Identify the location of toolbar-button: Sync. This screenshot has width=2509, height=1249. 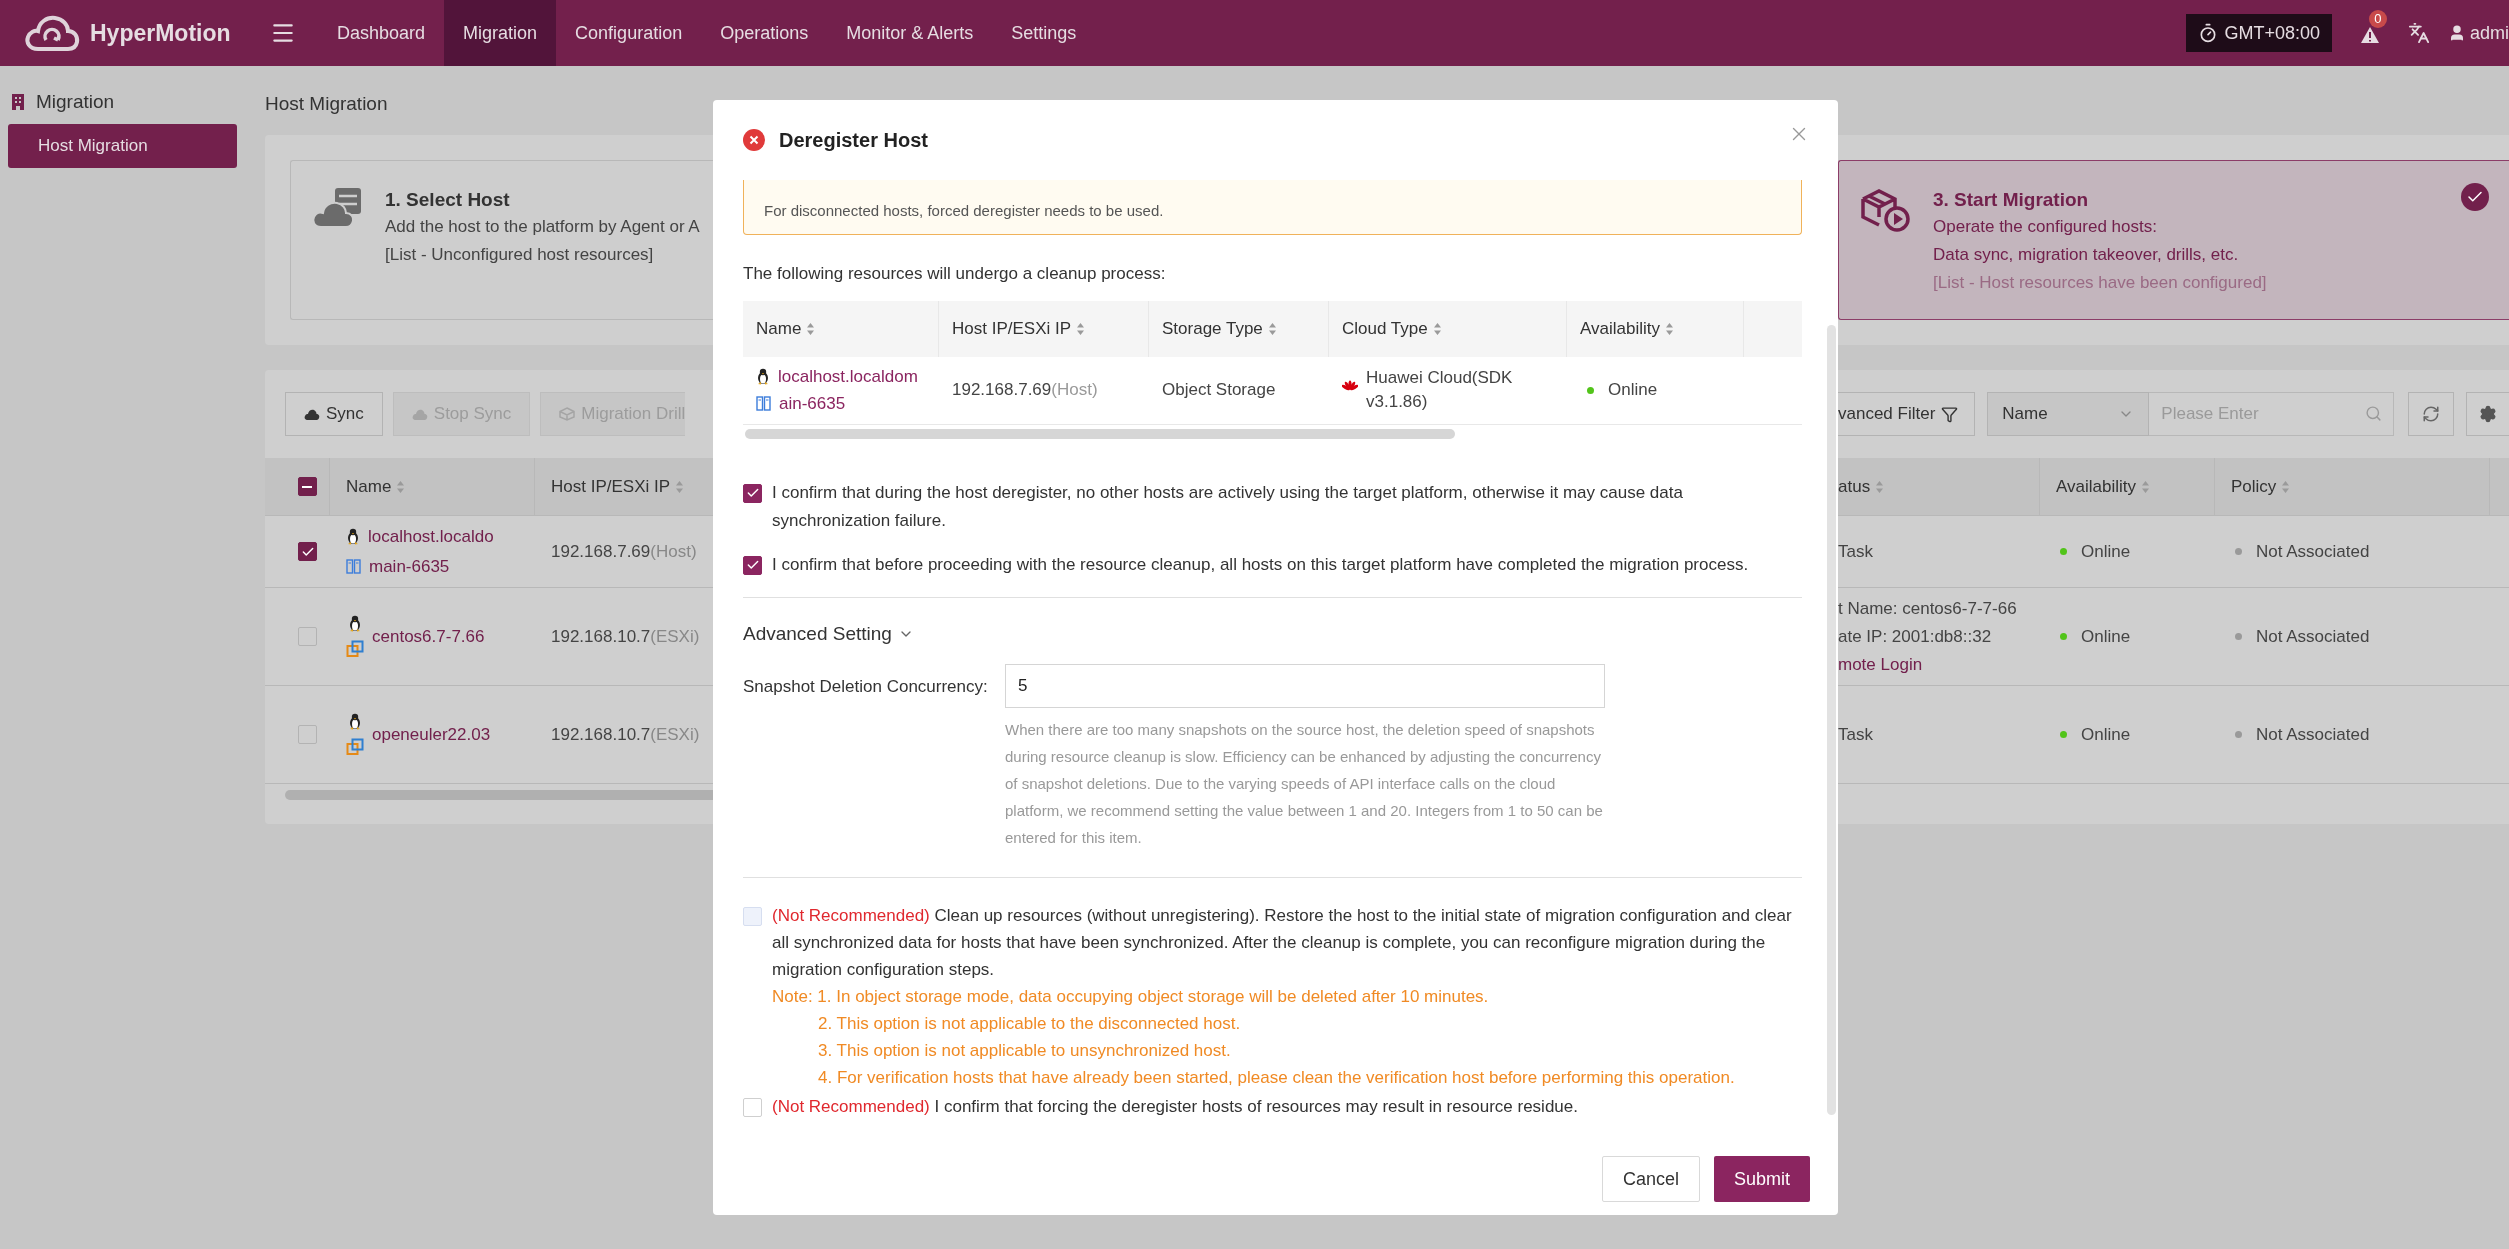
(334, 414).